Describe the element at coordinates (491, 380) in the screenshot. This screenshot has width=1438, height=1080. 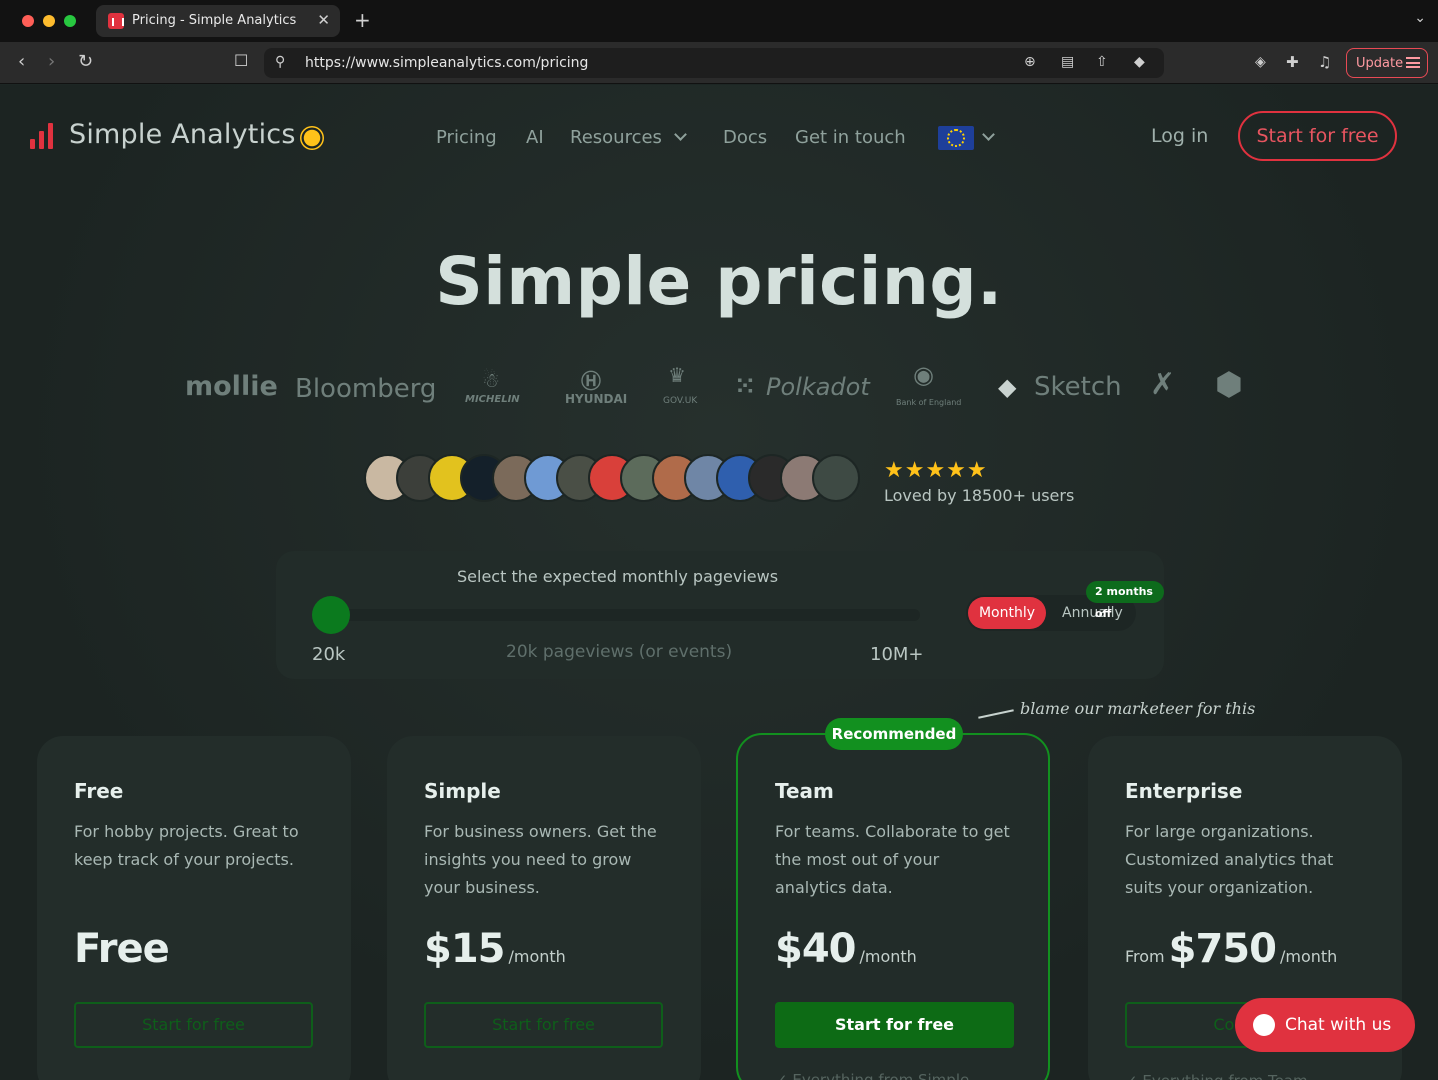
I see `michelin-man-icon: ☃` at that location.